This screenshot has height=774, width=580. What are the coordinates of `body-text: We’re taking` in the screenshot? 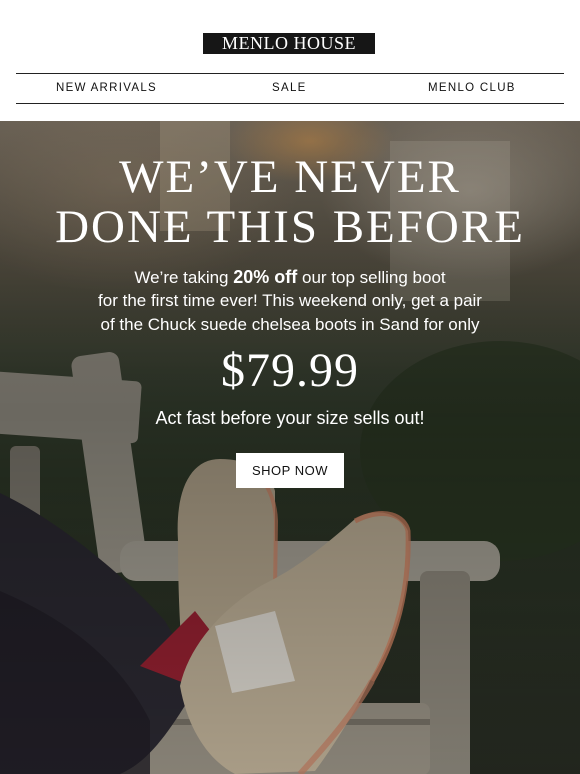 It's located at (184, 277).